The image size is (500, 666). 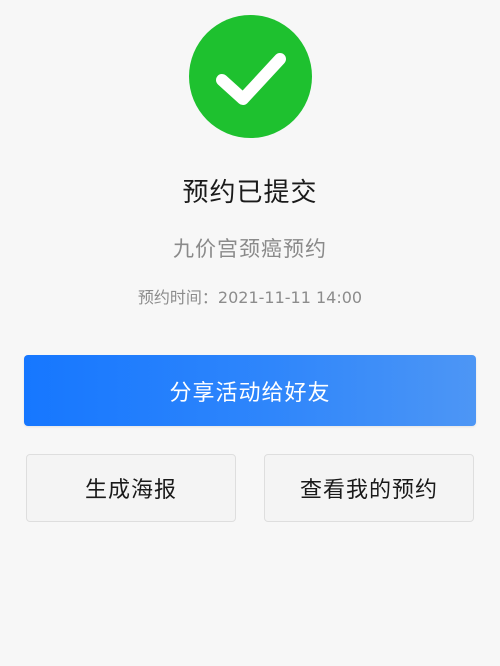 I want to click on success-badge, so click(x=250, y=76).